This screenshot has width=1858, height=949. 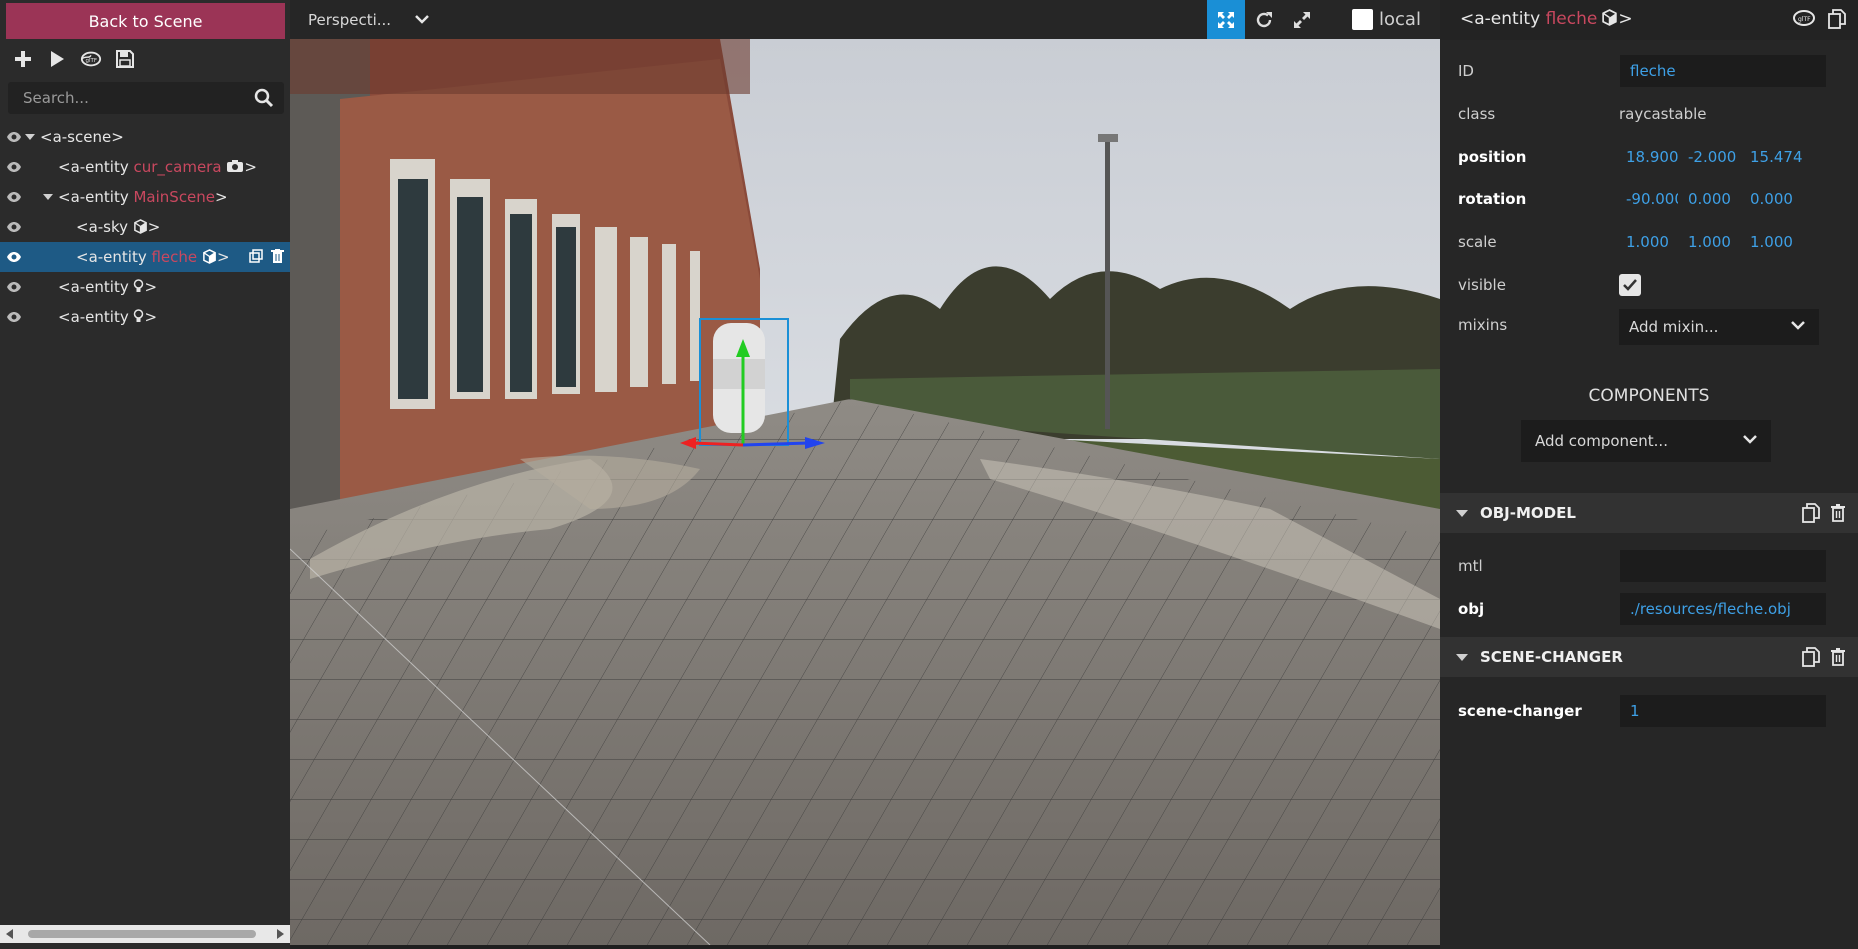 What do you see at coordinates (1471, 609) in the screenshot?
I see `obj-label: obj` at bounding box center [1471, 609].